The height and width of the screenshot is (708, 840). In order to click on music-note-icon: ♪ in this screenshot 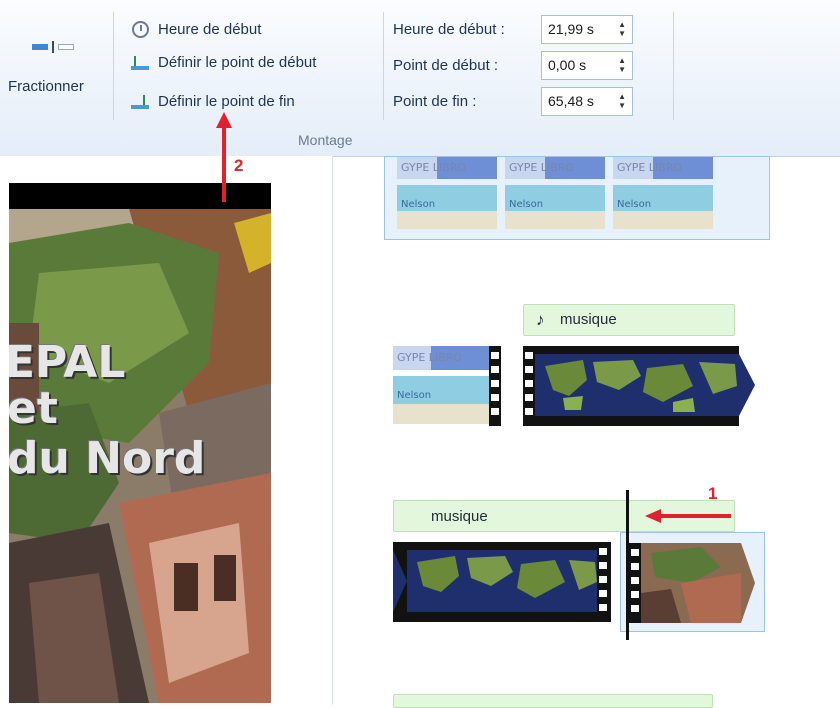, I will do `click(540, 319)`.